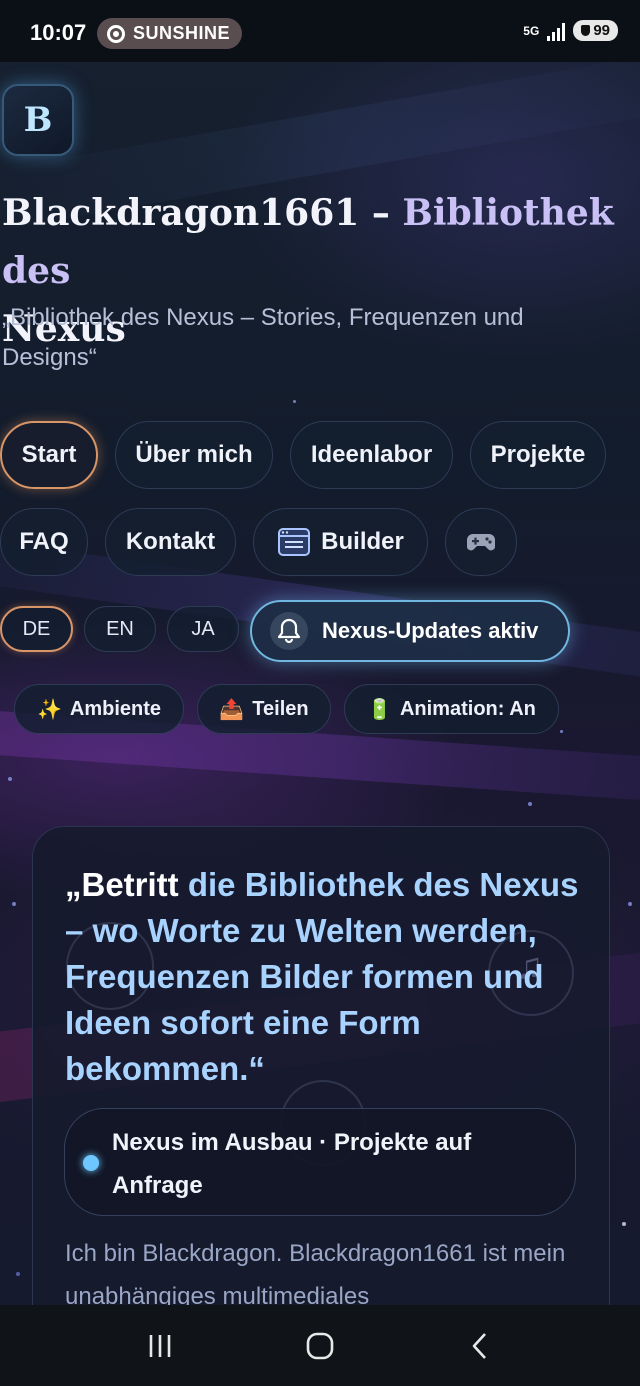  Describe the element at coordinates (292, 1164) in the screenshot. I see `project-status-text: Nexus im Ausbau · Projekte auf Anfrage` at that location.